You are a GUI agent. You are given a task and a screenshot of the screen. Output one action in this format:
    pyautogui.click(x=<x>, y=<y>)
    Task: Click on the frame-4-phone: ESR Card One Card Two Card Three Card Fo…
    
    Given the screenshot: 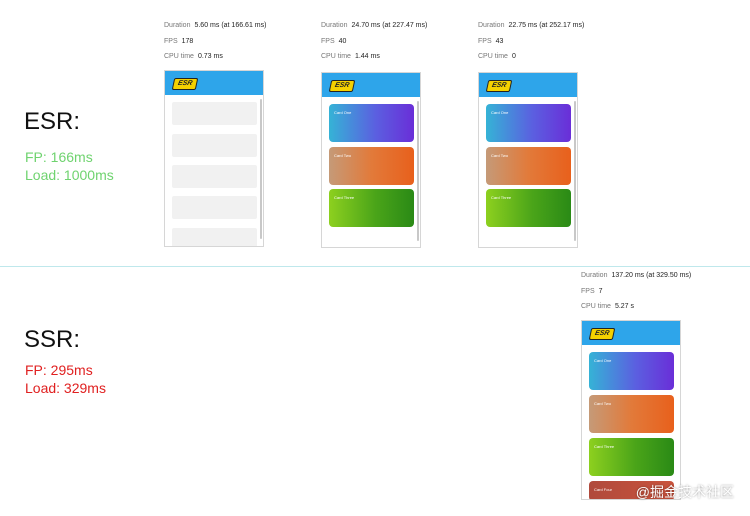 What is the action you would take?
    pyautogui.click(x=631, y=410)
    